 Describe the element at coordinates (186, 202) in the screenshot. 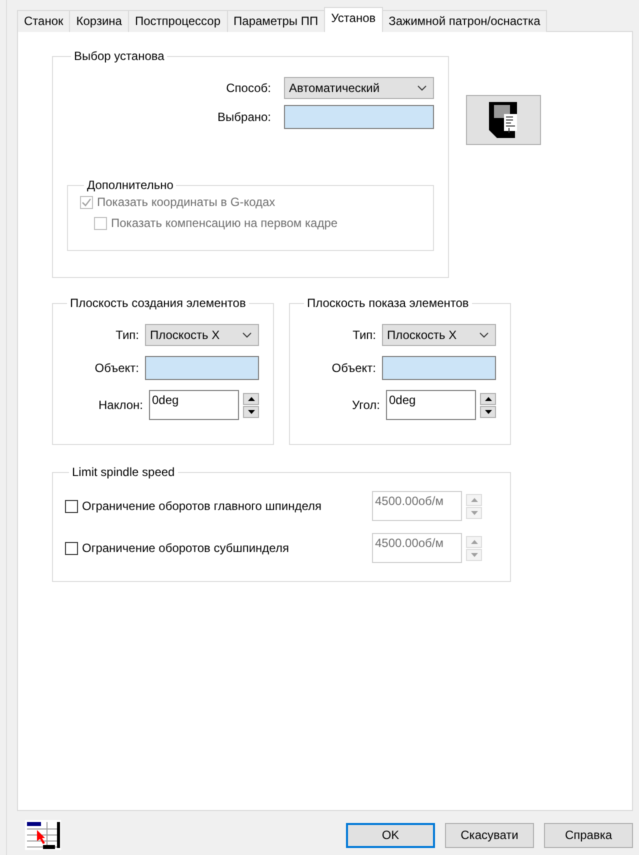

I see `checkbox-label: Показать координаты в G-кодах` at that location.